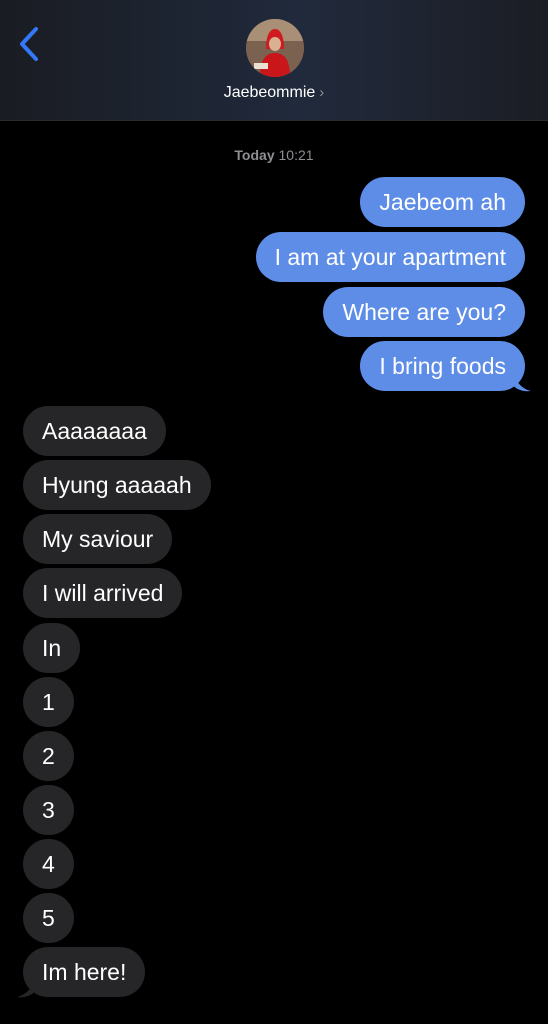 This screenshot has width=548, height=1024. Describe the element at coordinates (254, 155) in the screenshot. I see `timestamp-day: Today` at that location.